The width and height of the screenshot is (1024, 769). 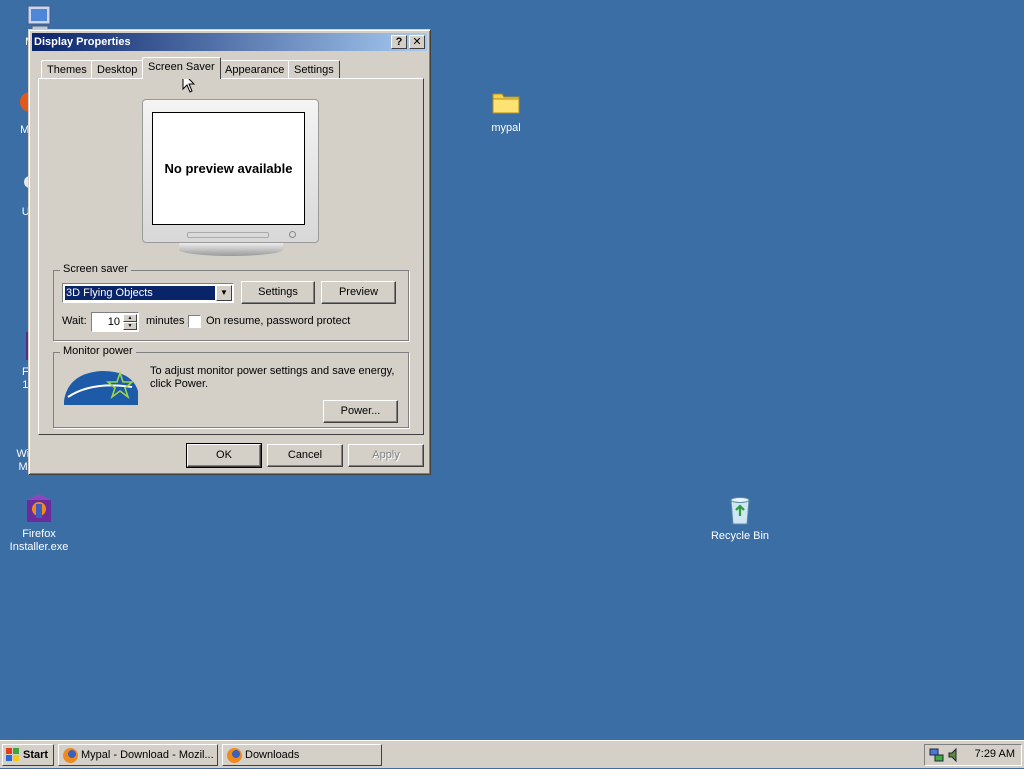 What do you see at coordinates (101, 387) in the screenshot?
I see `energy-star-logo-icon` at bounding box center [101, 387].